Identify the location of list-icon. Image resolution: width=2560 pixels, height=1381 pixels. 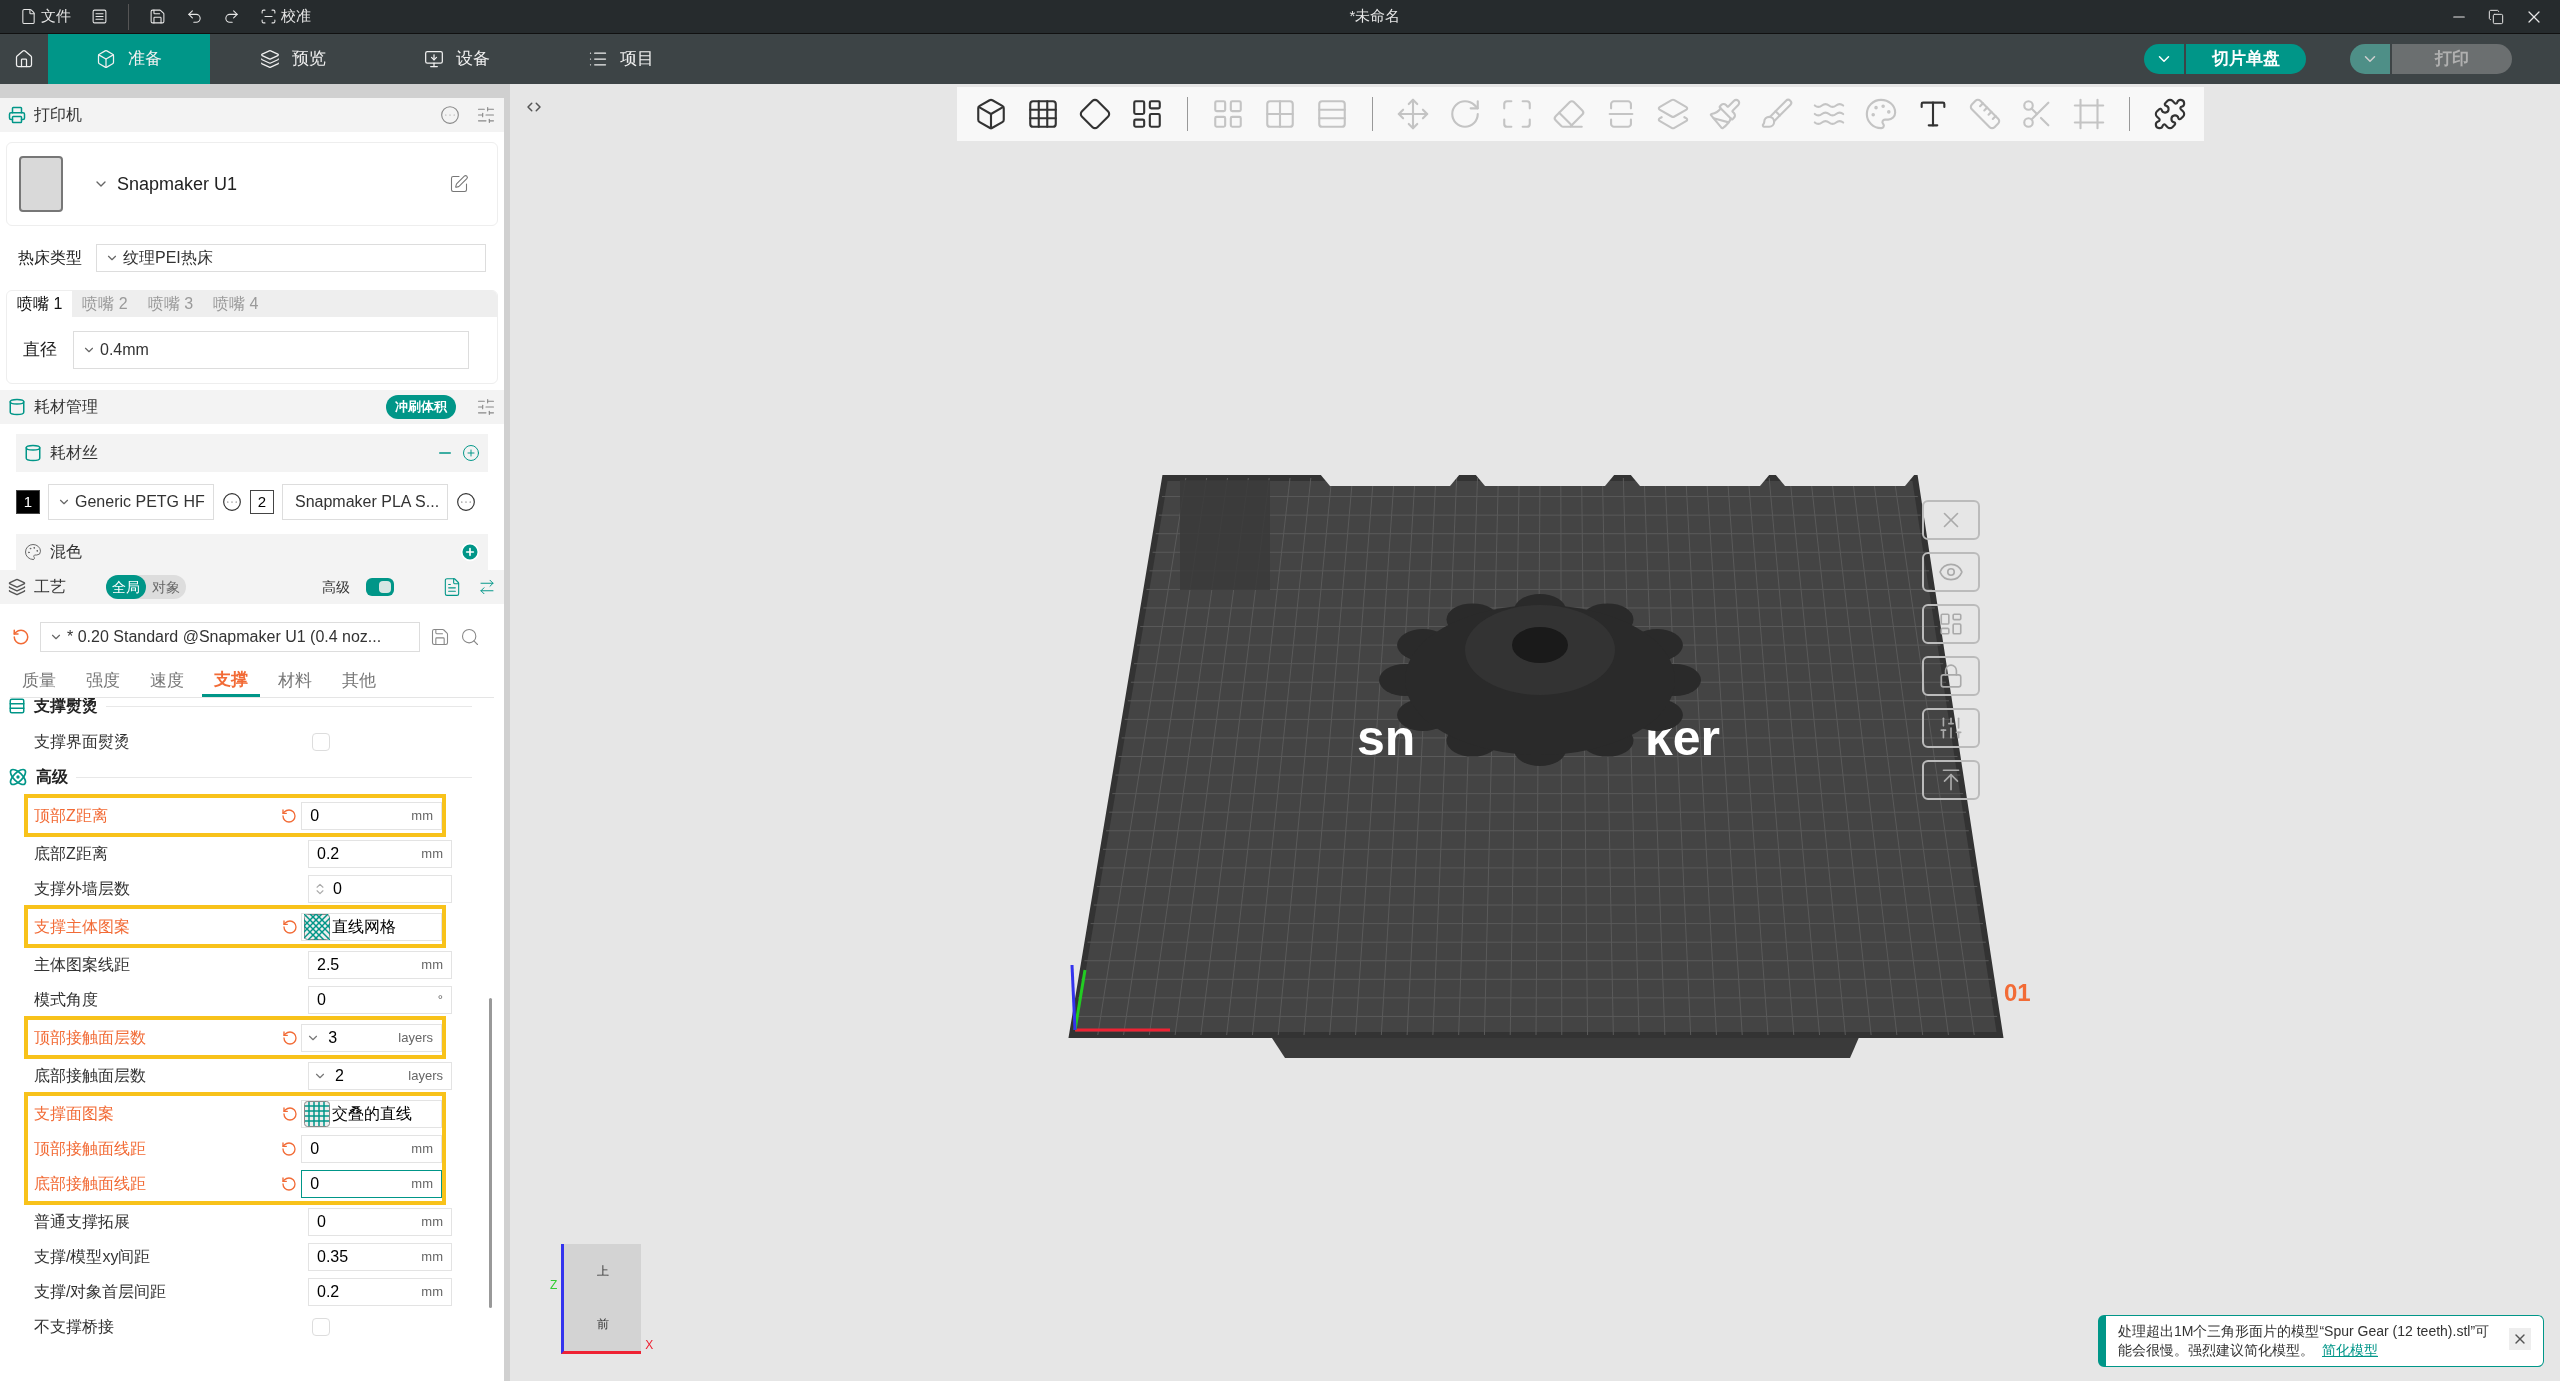
(452, 587).